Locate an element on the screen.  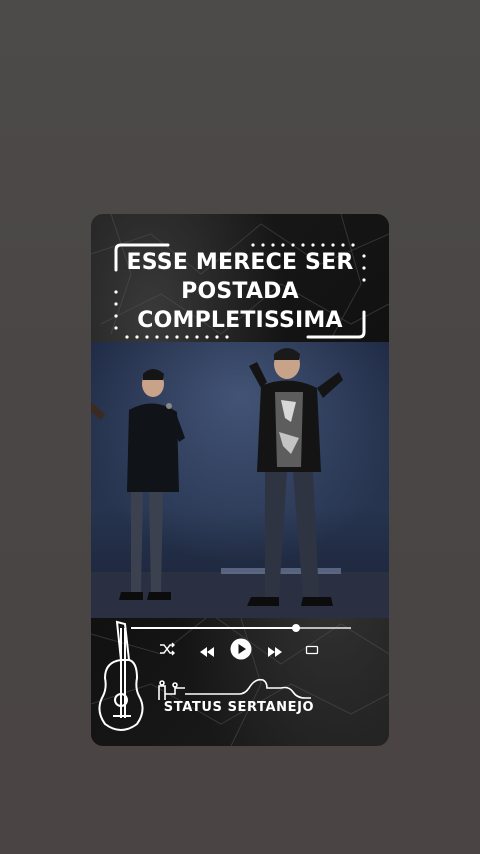
rewind-button is located at coordinates (207, 650).